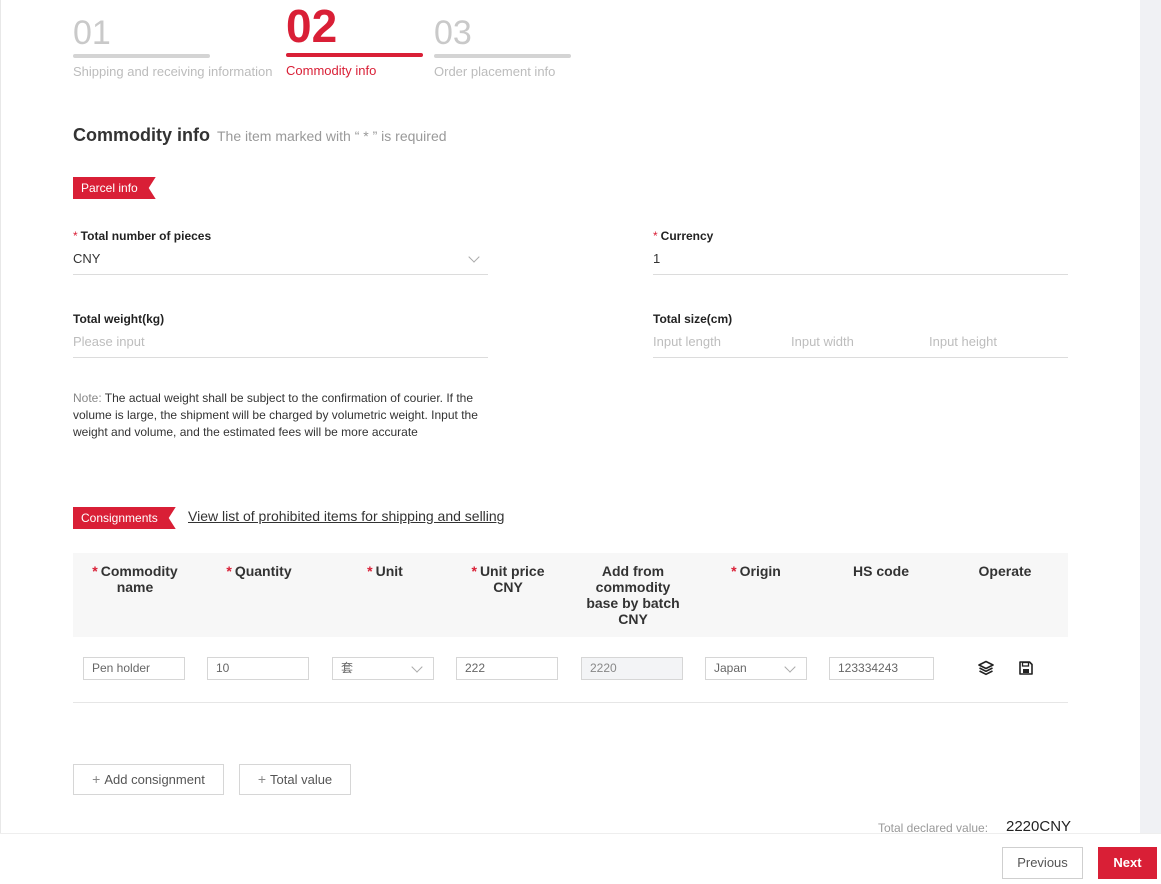 The image size is (1161, 884). I want to click on currency-input: 1, so click(656, 258).